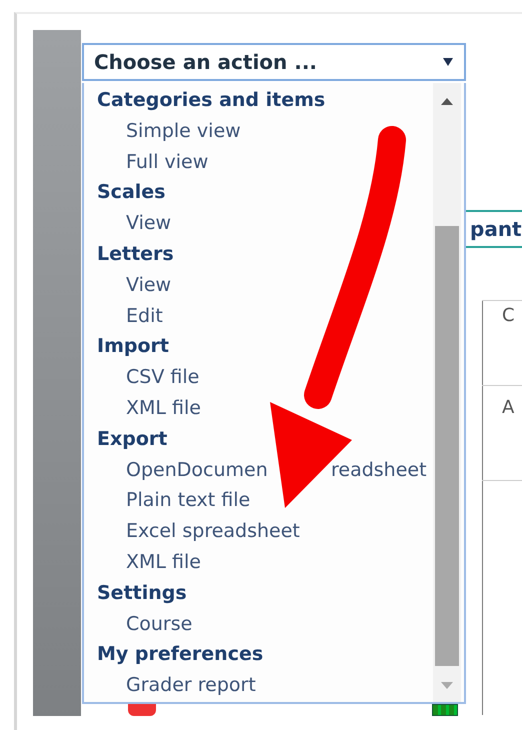 This screenshot has width=522, height=730. What do you see at coordinates (135, 254) in the screenshot?
I see `option-group-label: Letters` at bounding box center [135, 254].